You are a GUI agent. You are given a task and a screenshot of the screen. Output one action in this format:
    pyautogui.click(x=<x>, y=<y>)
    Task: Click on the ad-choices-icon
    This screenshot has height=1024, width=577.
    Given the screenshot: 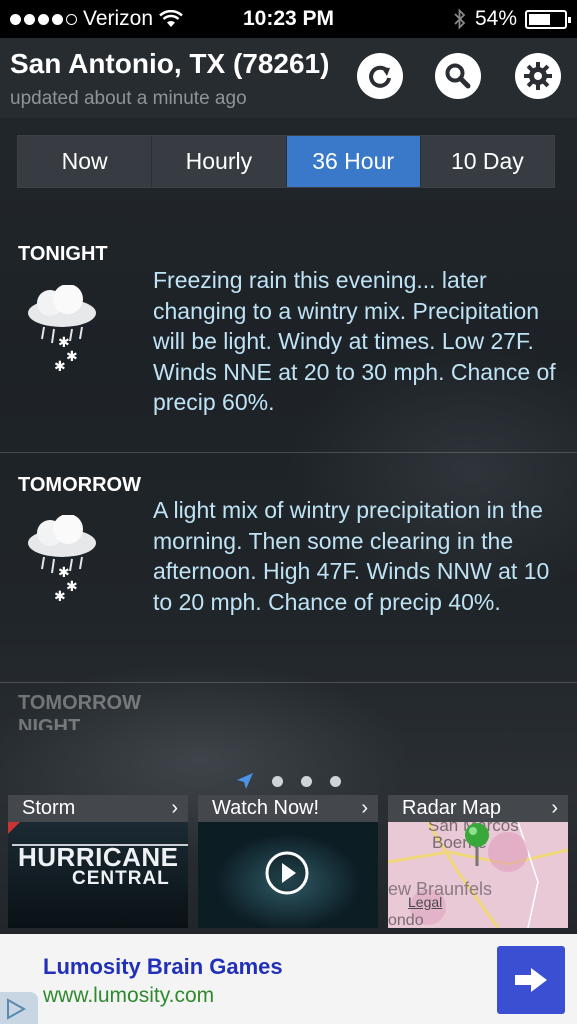 What is the action you would take?
    pyautogui.click(x=19, y=1008)
    